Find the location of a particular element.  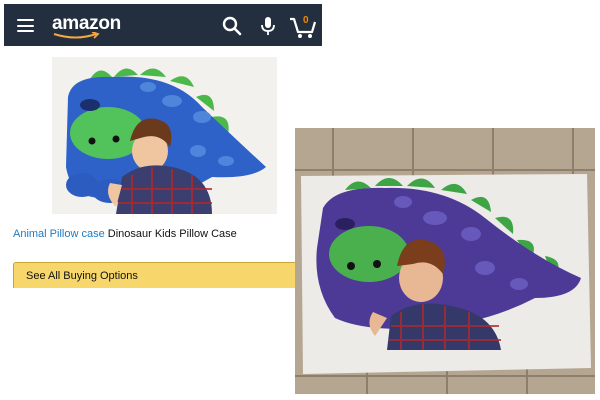

amazon-smile-icon is located at coordinates (76, 35).